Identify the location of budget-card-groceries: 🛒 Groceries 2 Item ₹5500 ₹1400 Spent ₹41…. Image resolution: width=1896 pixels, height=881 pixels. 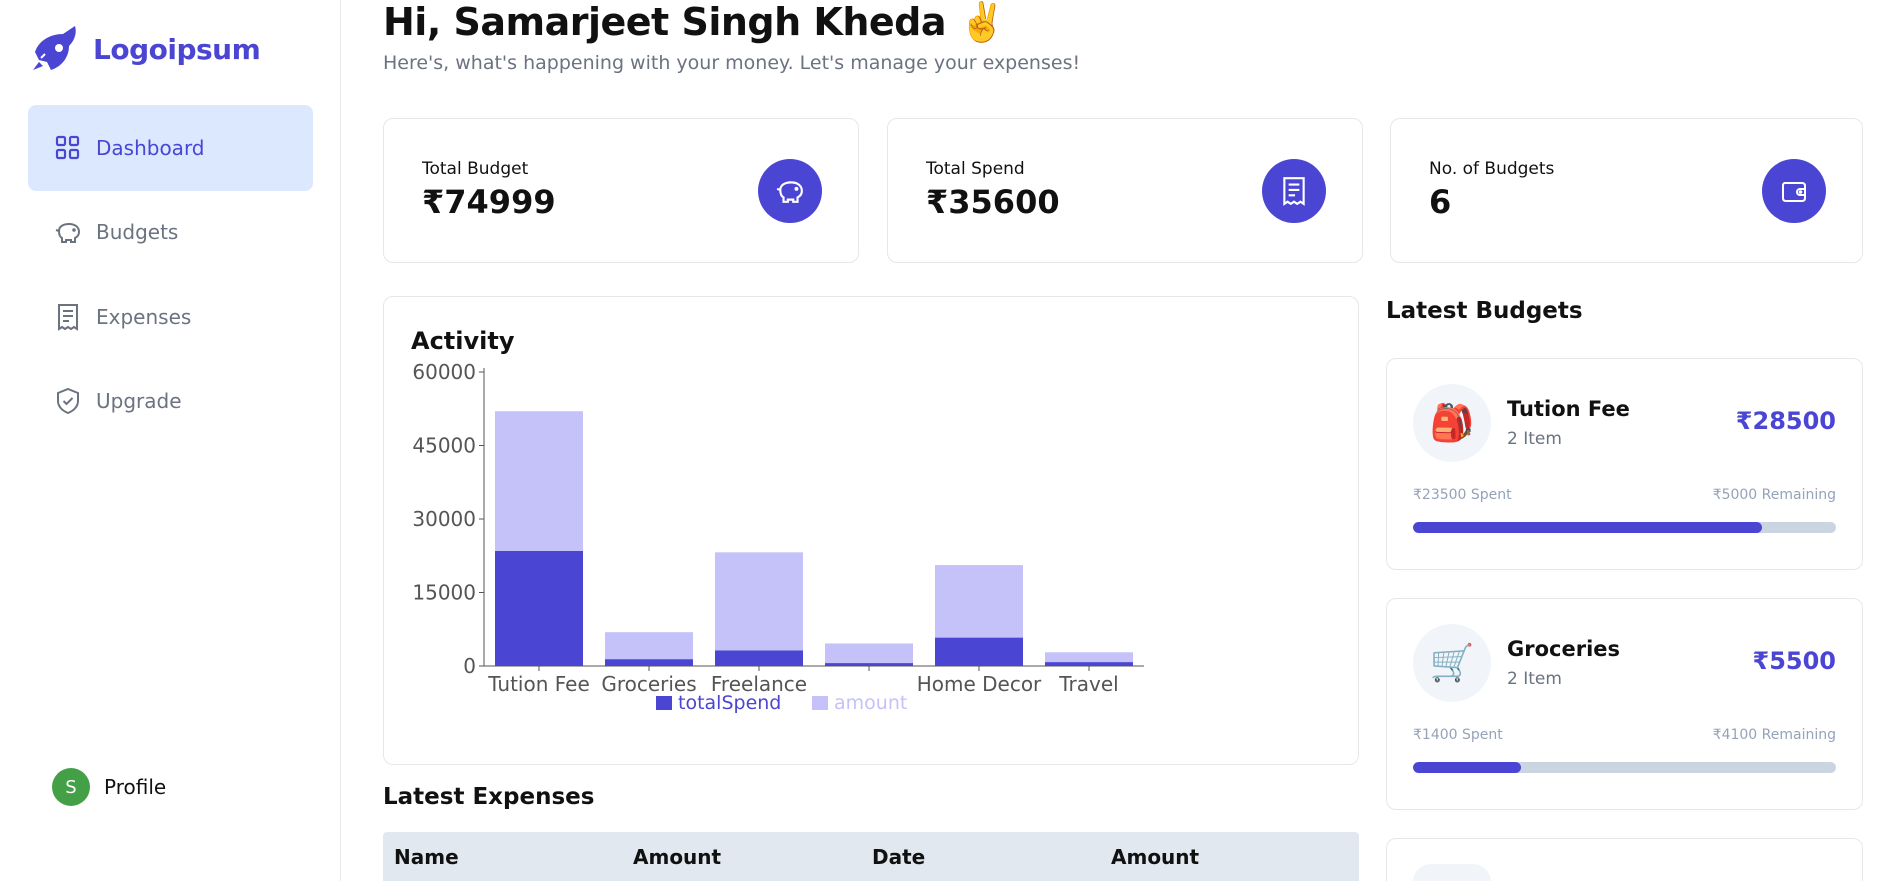
(1624, 704).